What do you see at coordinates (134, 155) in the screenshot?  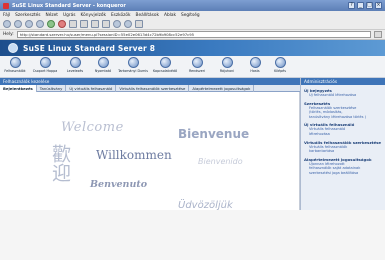 I see `welcome-text-de: Willkommen` at bounding box center [134, 155].